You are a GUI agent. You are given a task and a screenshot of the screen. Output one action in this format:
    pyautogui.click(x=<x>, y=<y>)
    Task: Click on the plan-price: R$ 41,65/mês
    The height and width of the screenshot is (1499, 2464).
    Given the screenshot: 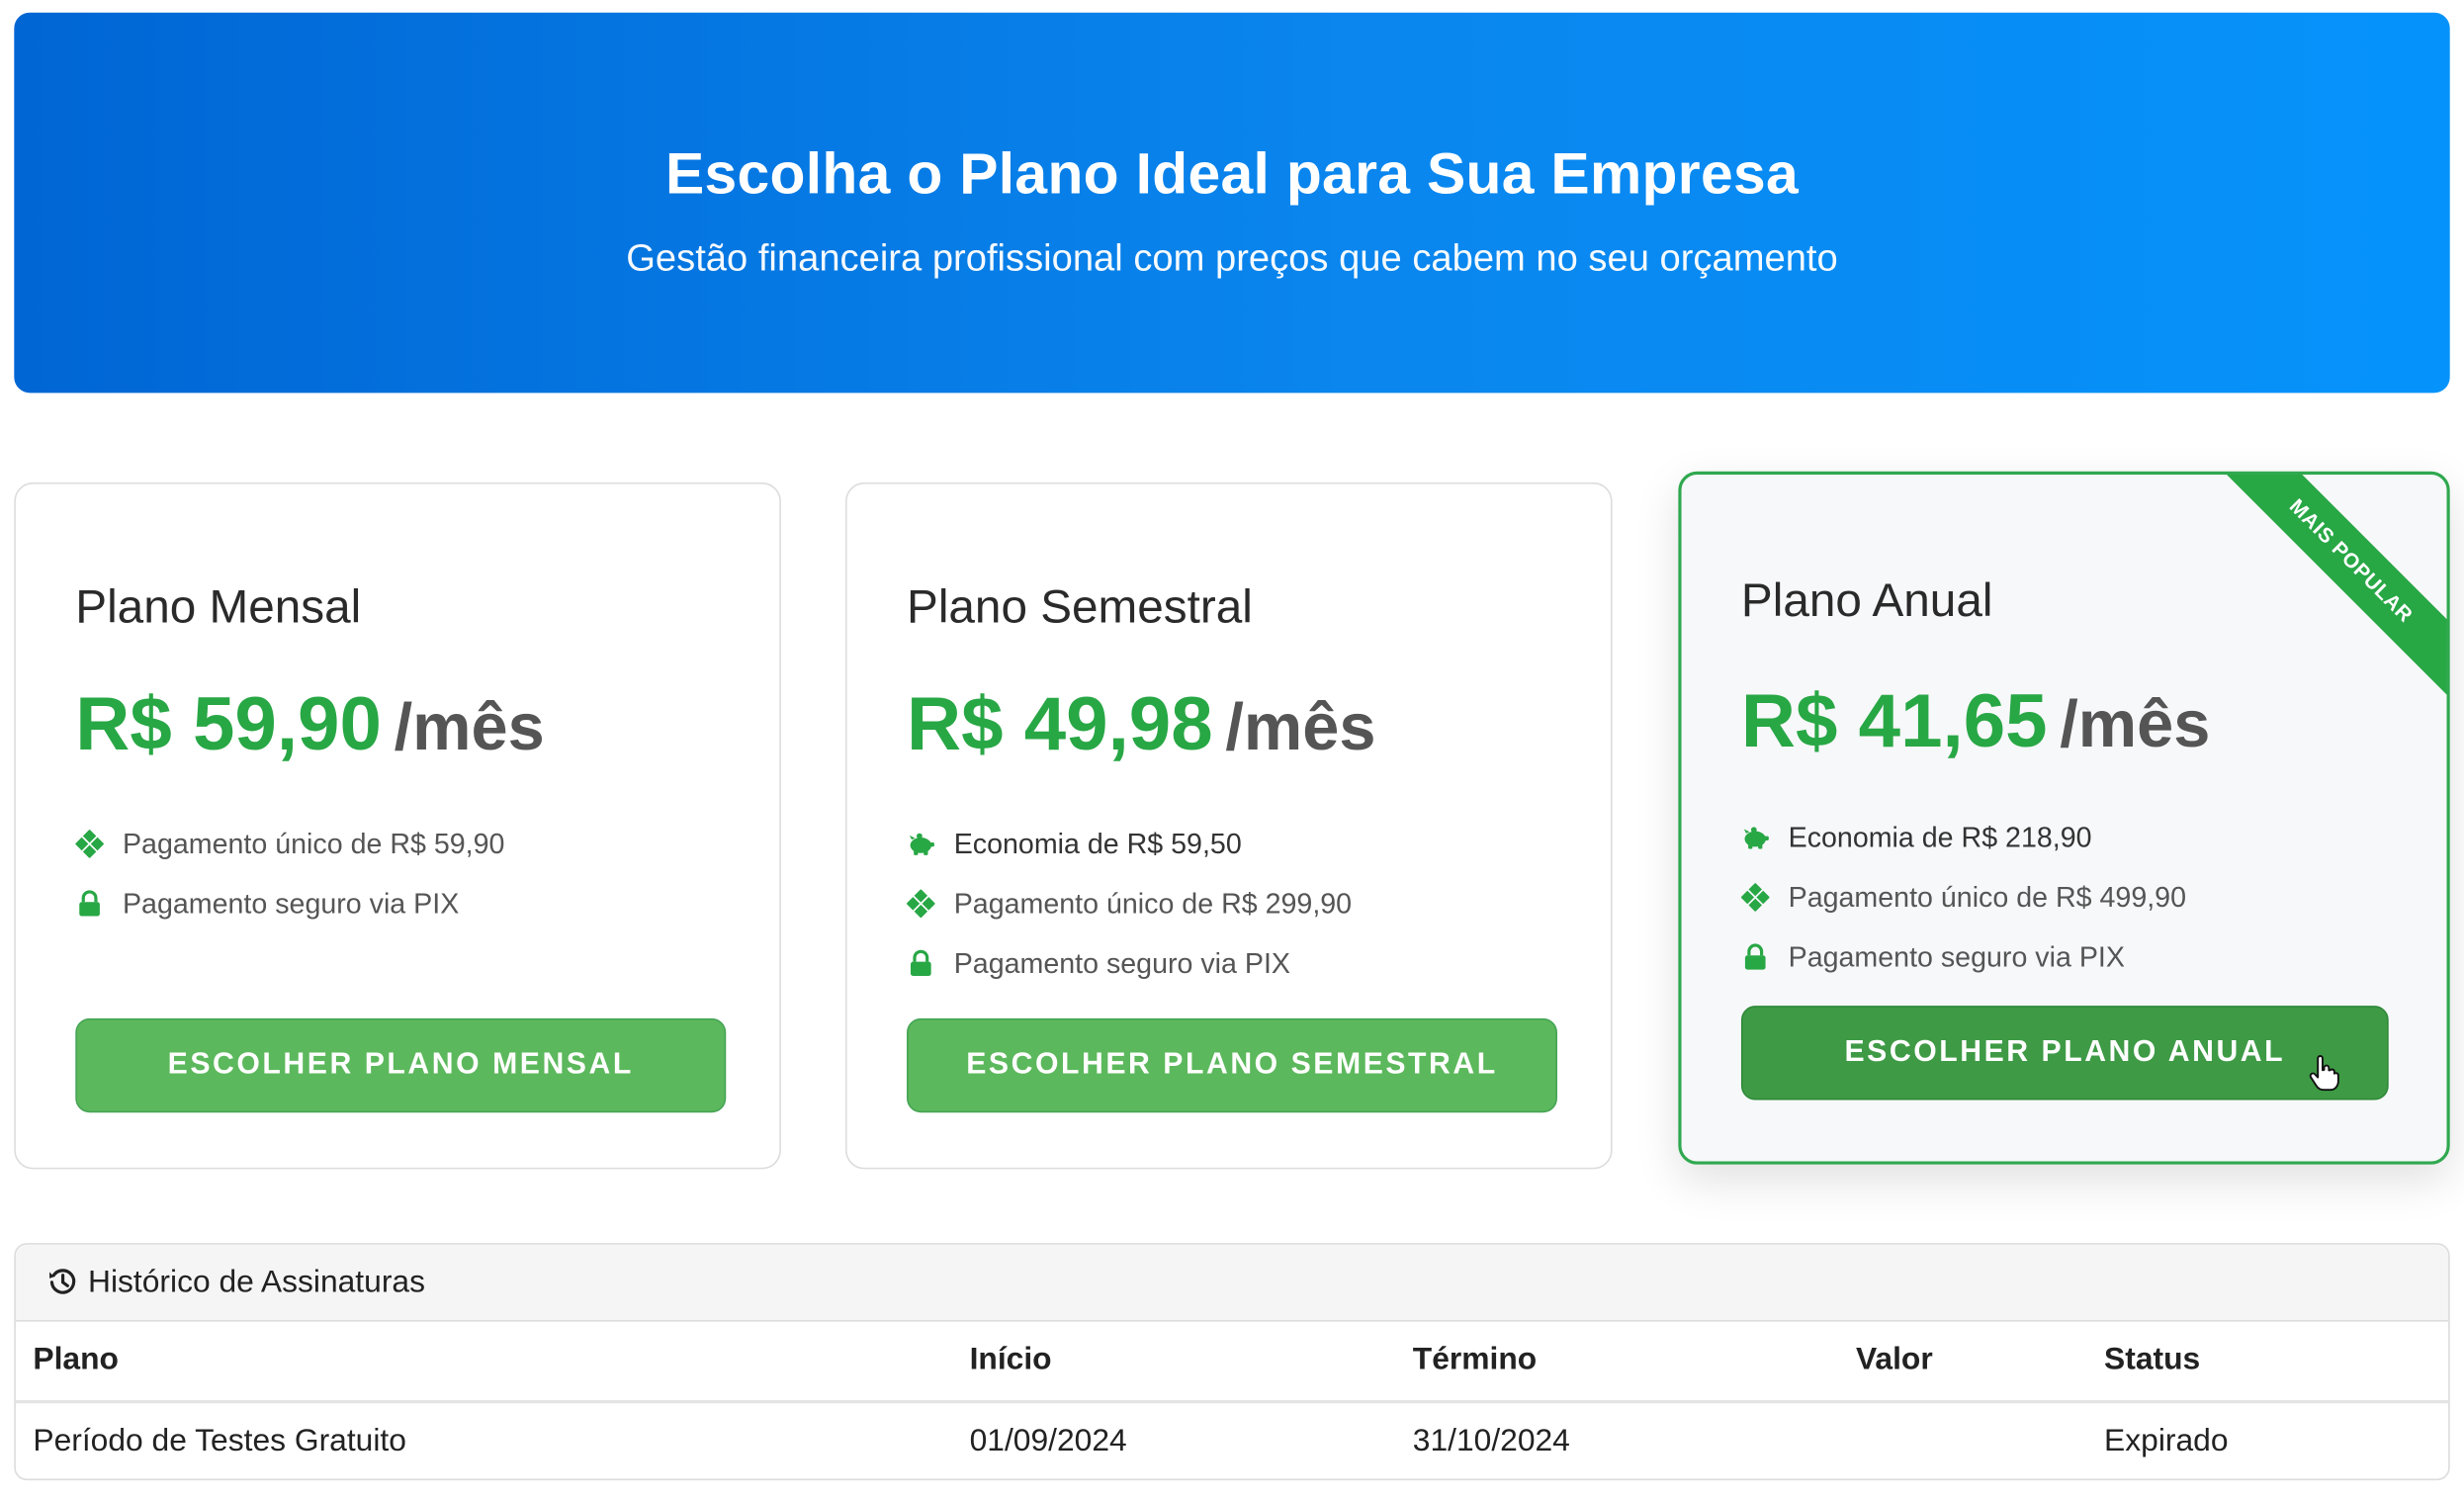 What is the action you would take?
    pyautogui.click(x=1975, y=722)
    